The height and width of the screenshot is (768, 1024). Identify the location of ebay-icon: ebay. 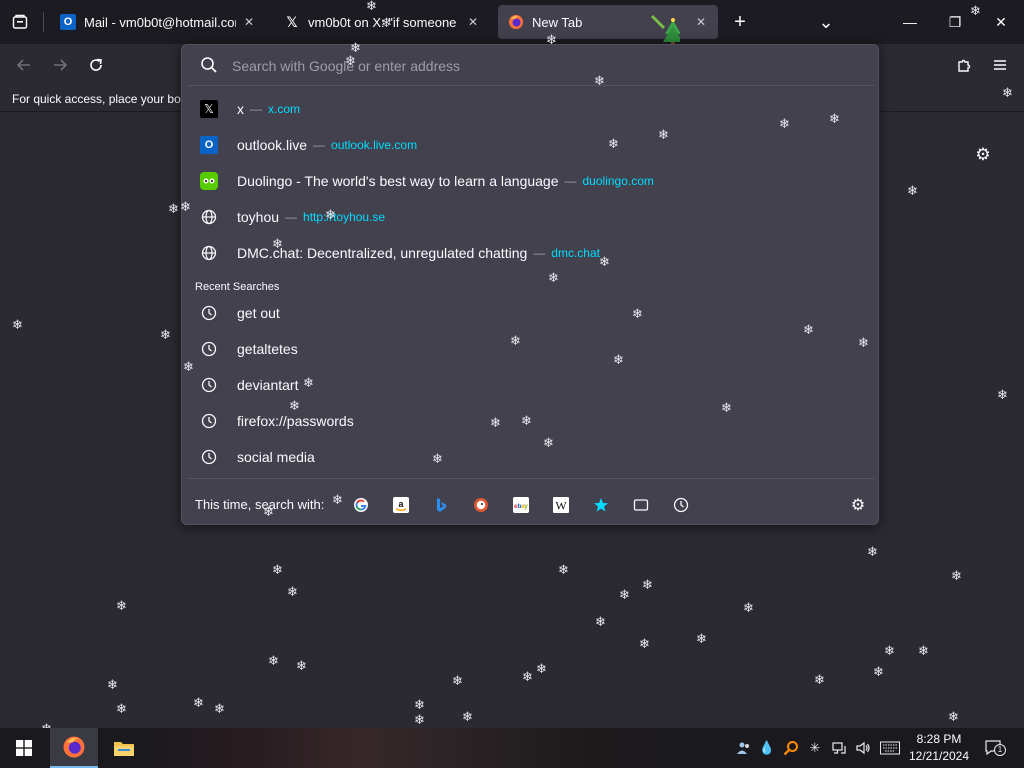
(521, 505).